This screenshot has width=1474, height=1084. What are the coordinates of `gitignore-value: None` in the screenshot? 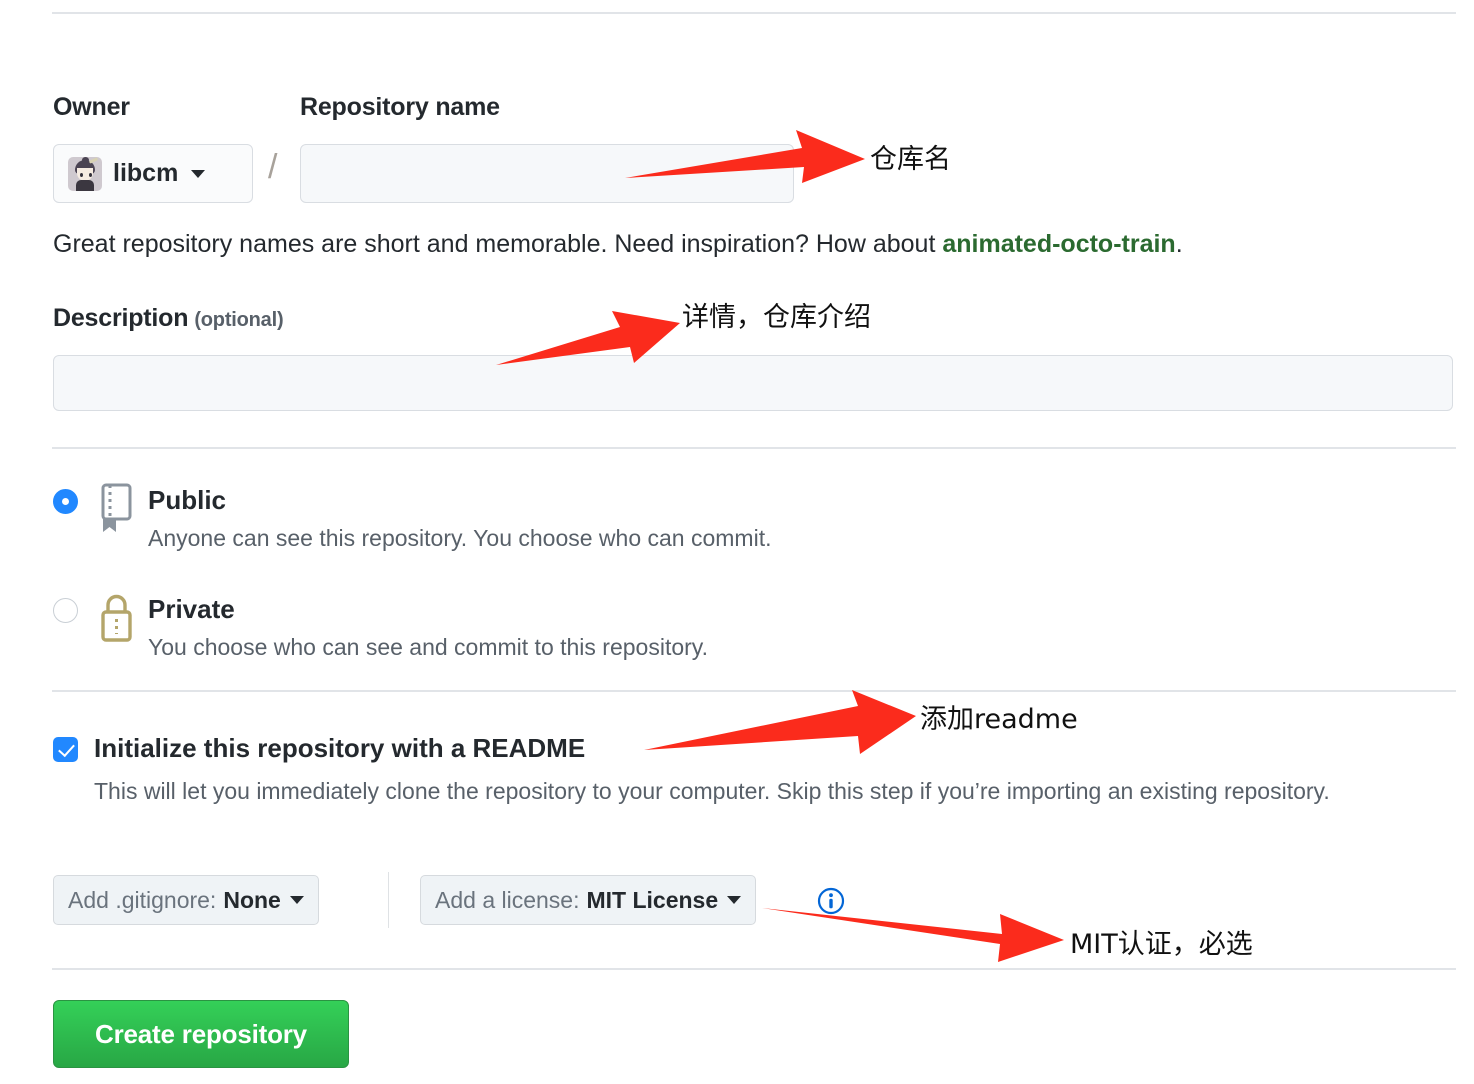 It's located at (252, 899).